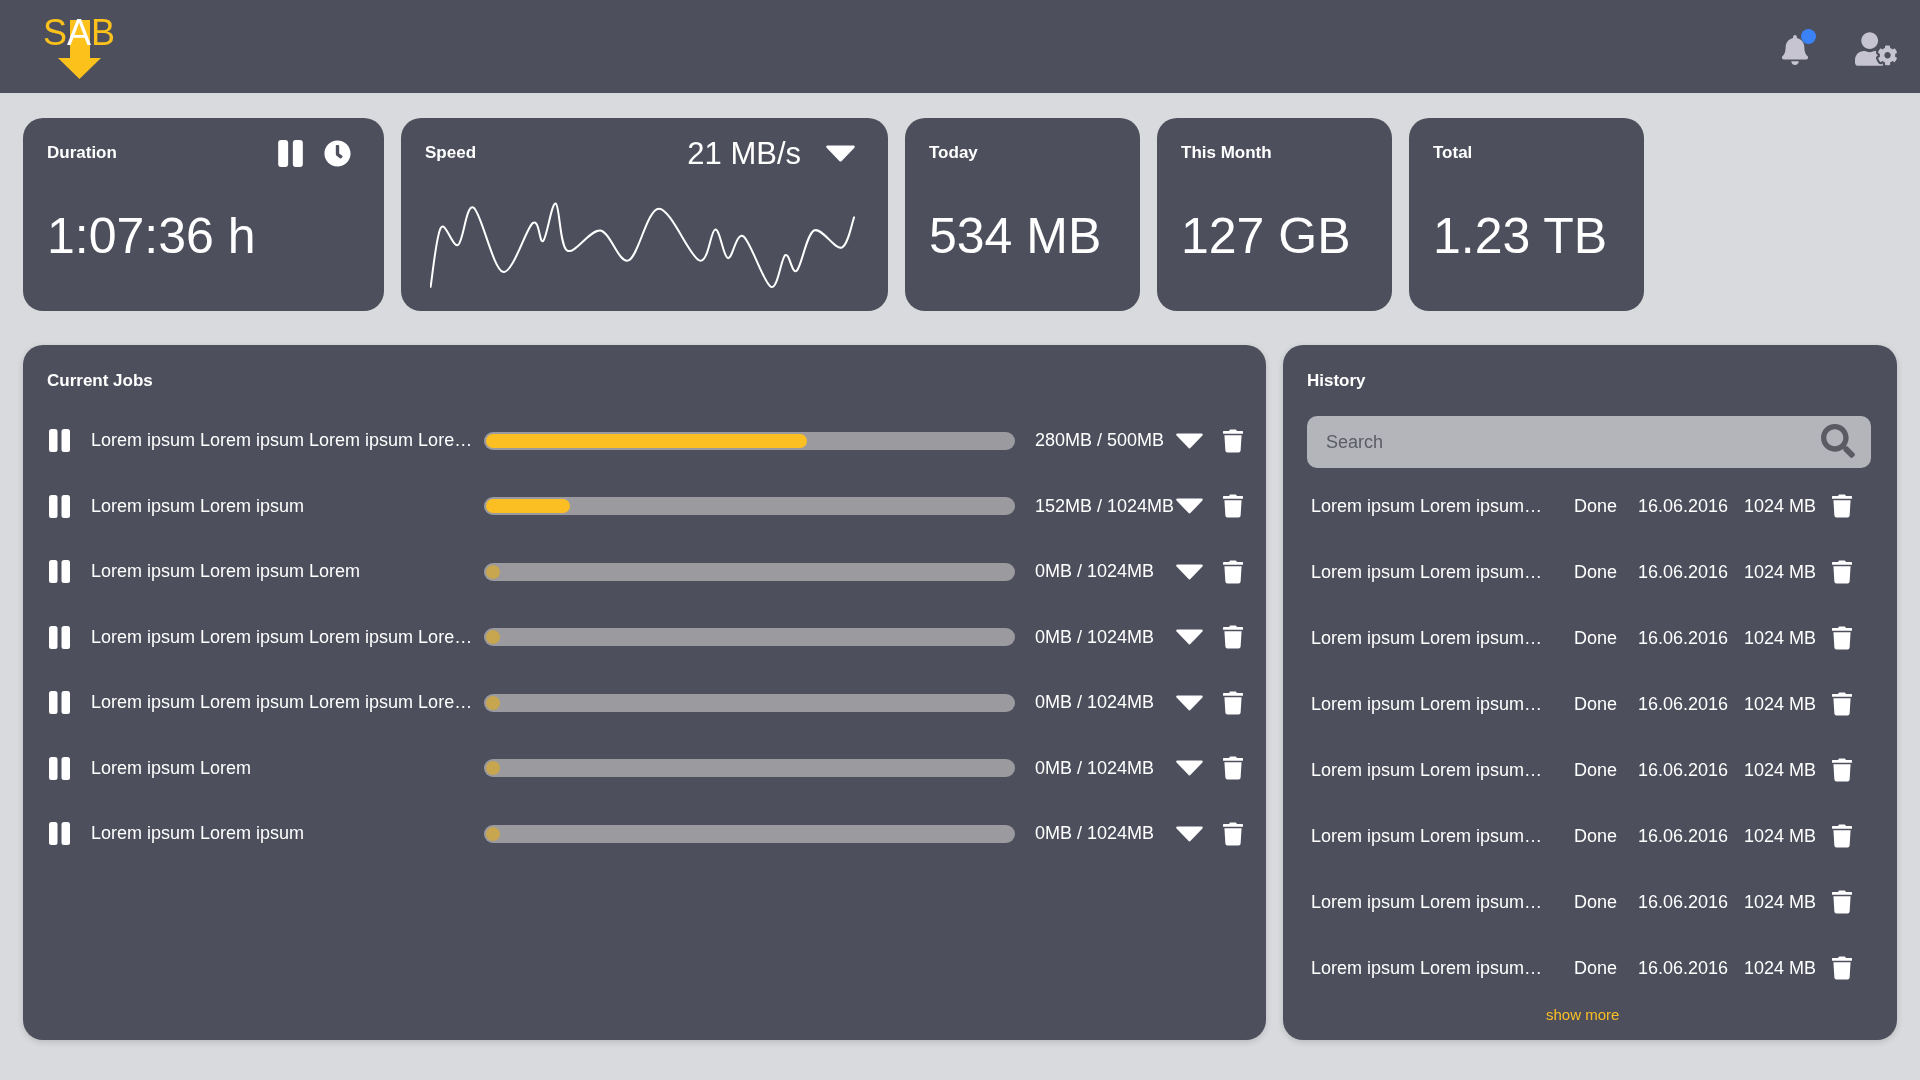 This screenshot has width=1920, height=1080. I want to click on stat-label: Today, so click(953, 153).